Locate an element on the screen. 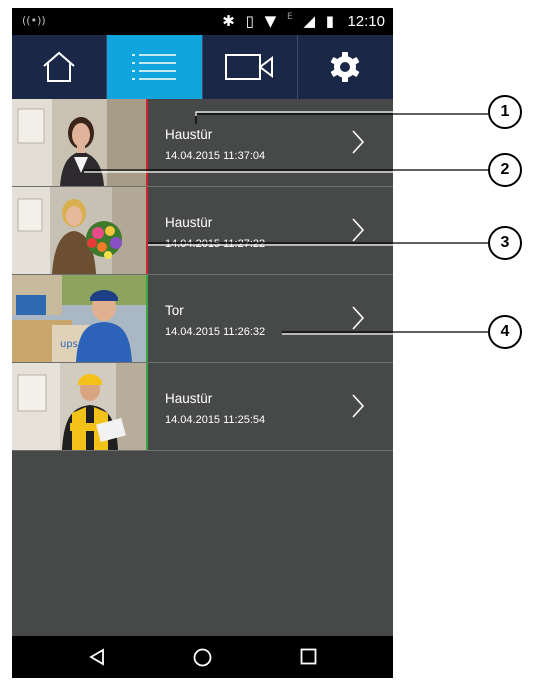 Image resolution: width=537 pixels, height=681 pixels. callout-2: 2 is located at coordinates (505, 170).